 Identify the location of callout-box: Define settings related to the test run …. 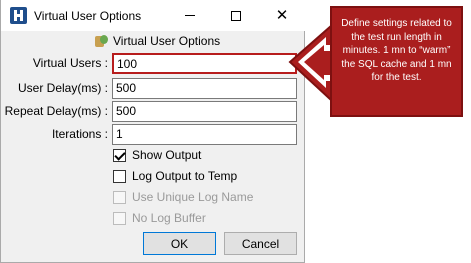
(396, 61).